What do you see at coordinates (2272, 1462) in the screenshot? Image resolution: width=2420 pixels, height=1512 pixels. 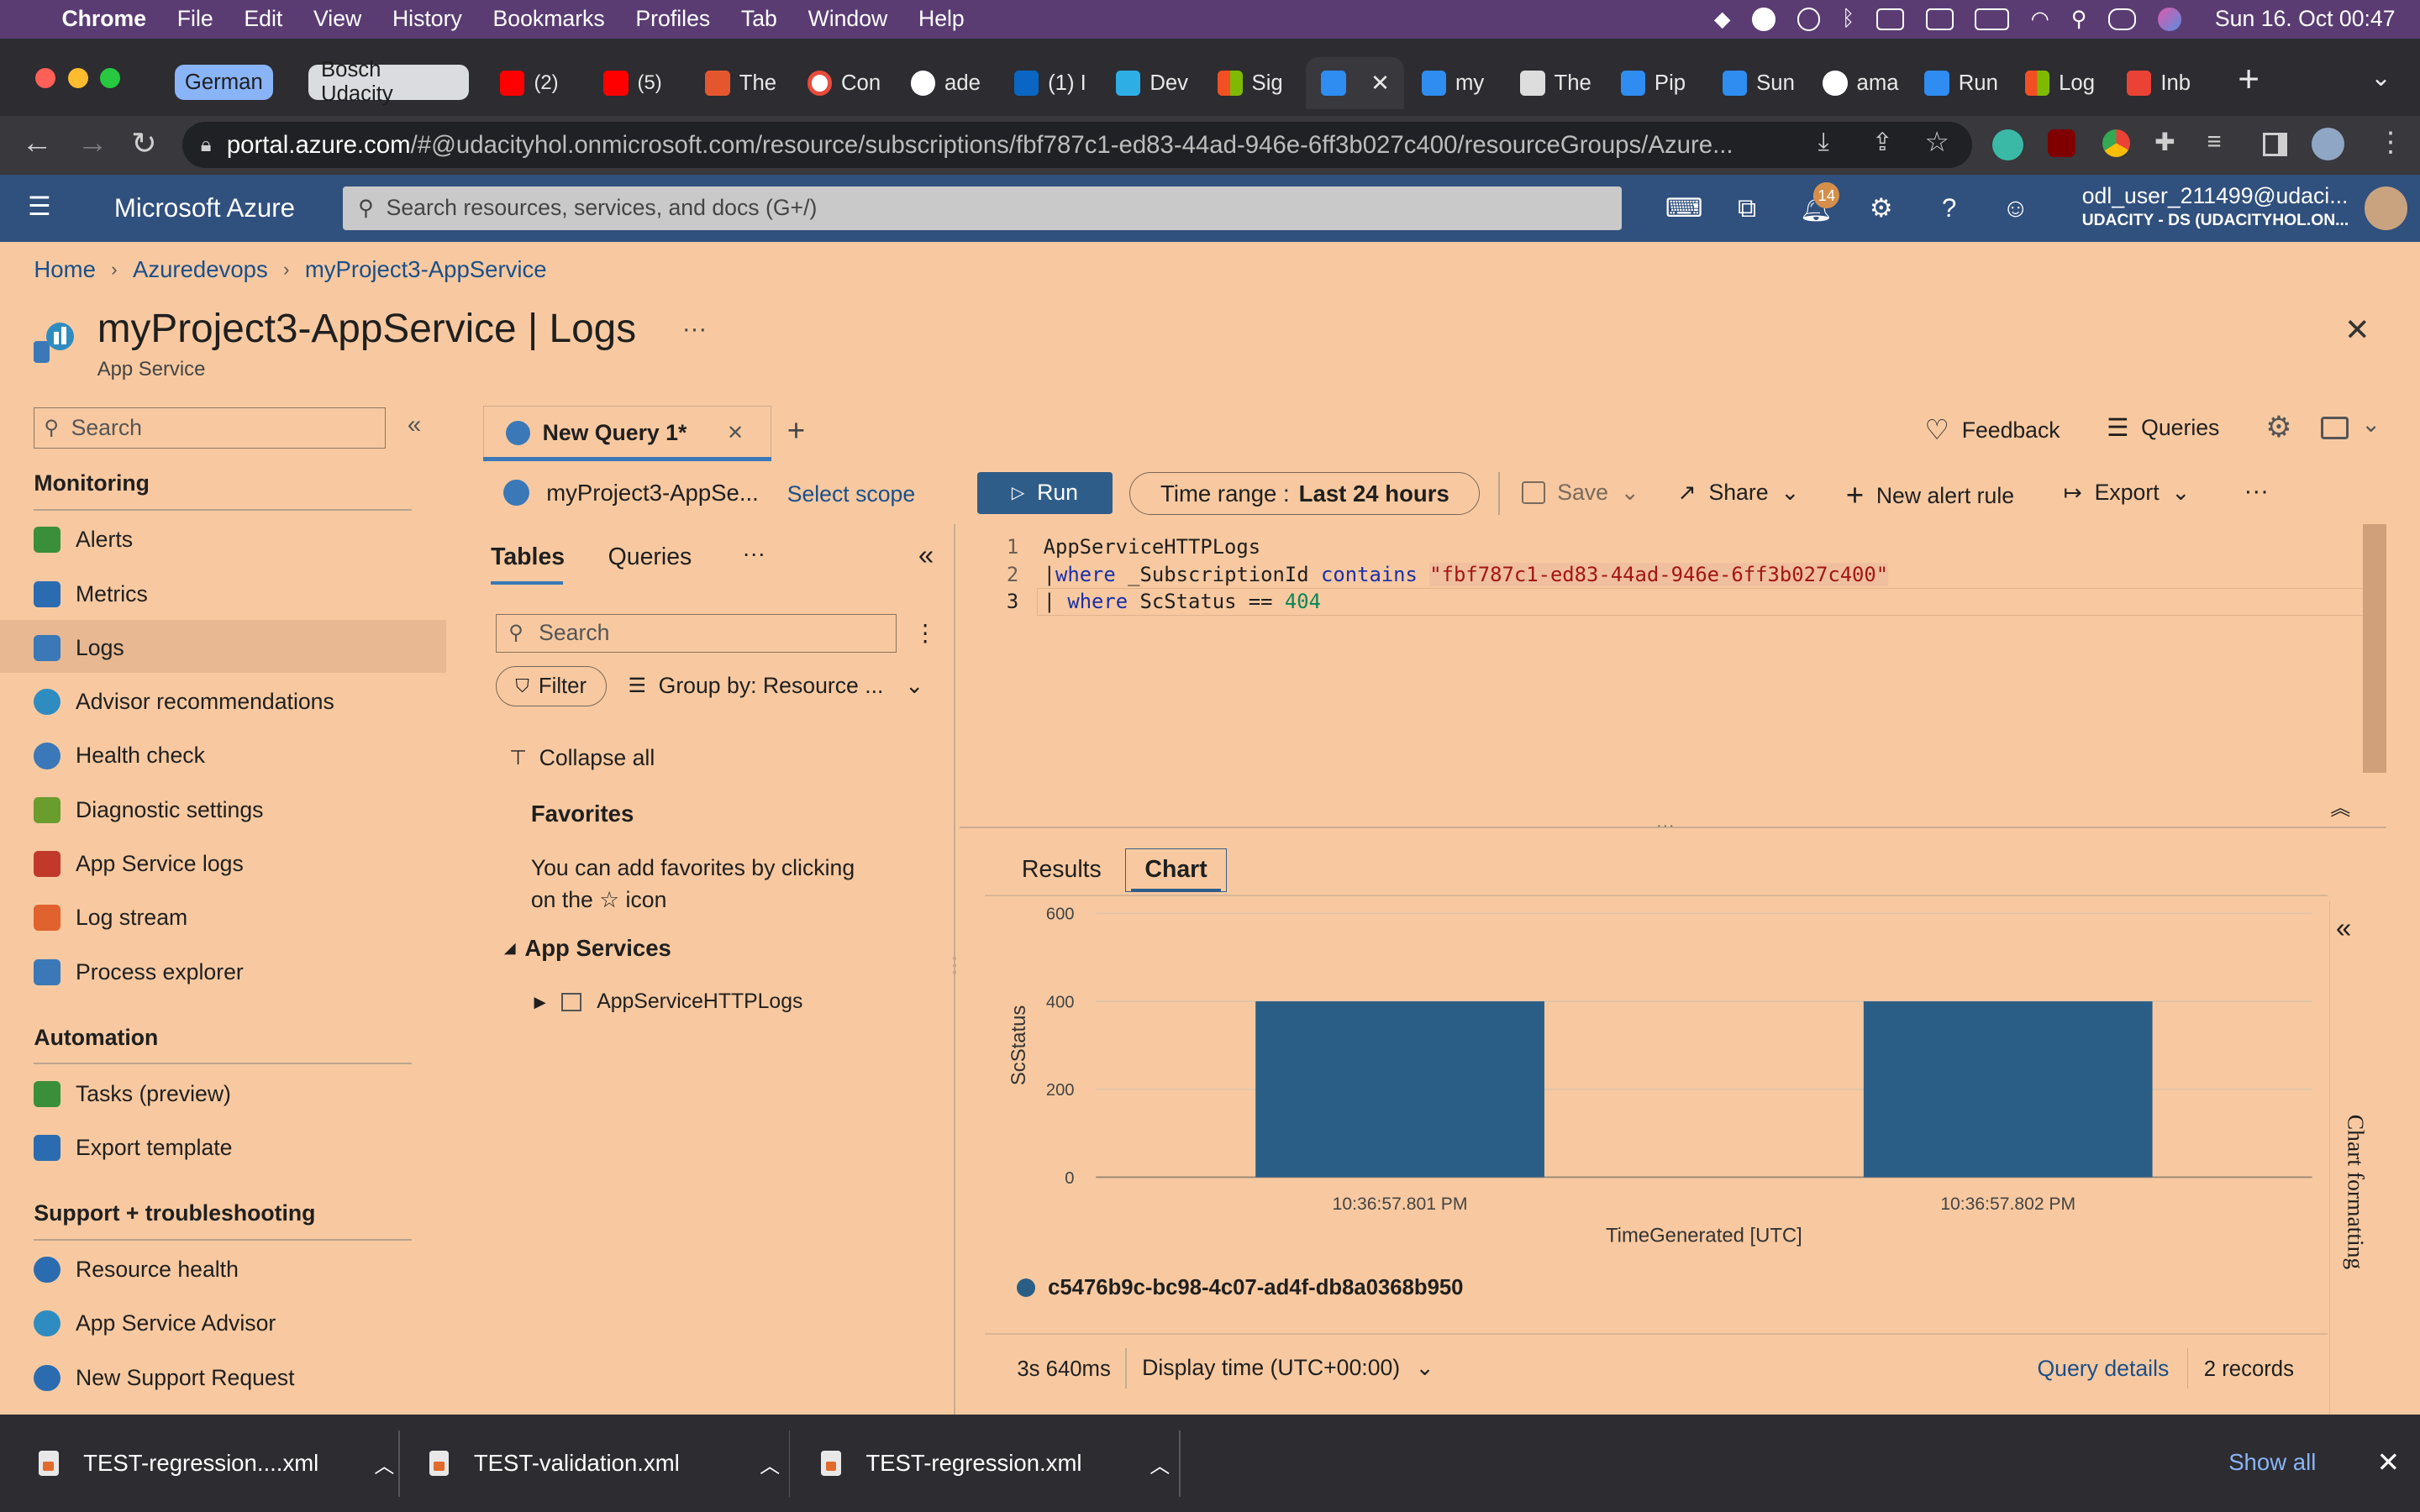 I see `show-all-downloads-button: Show all` at bounding box center [2272, 1462].